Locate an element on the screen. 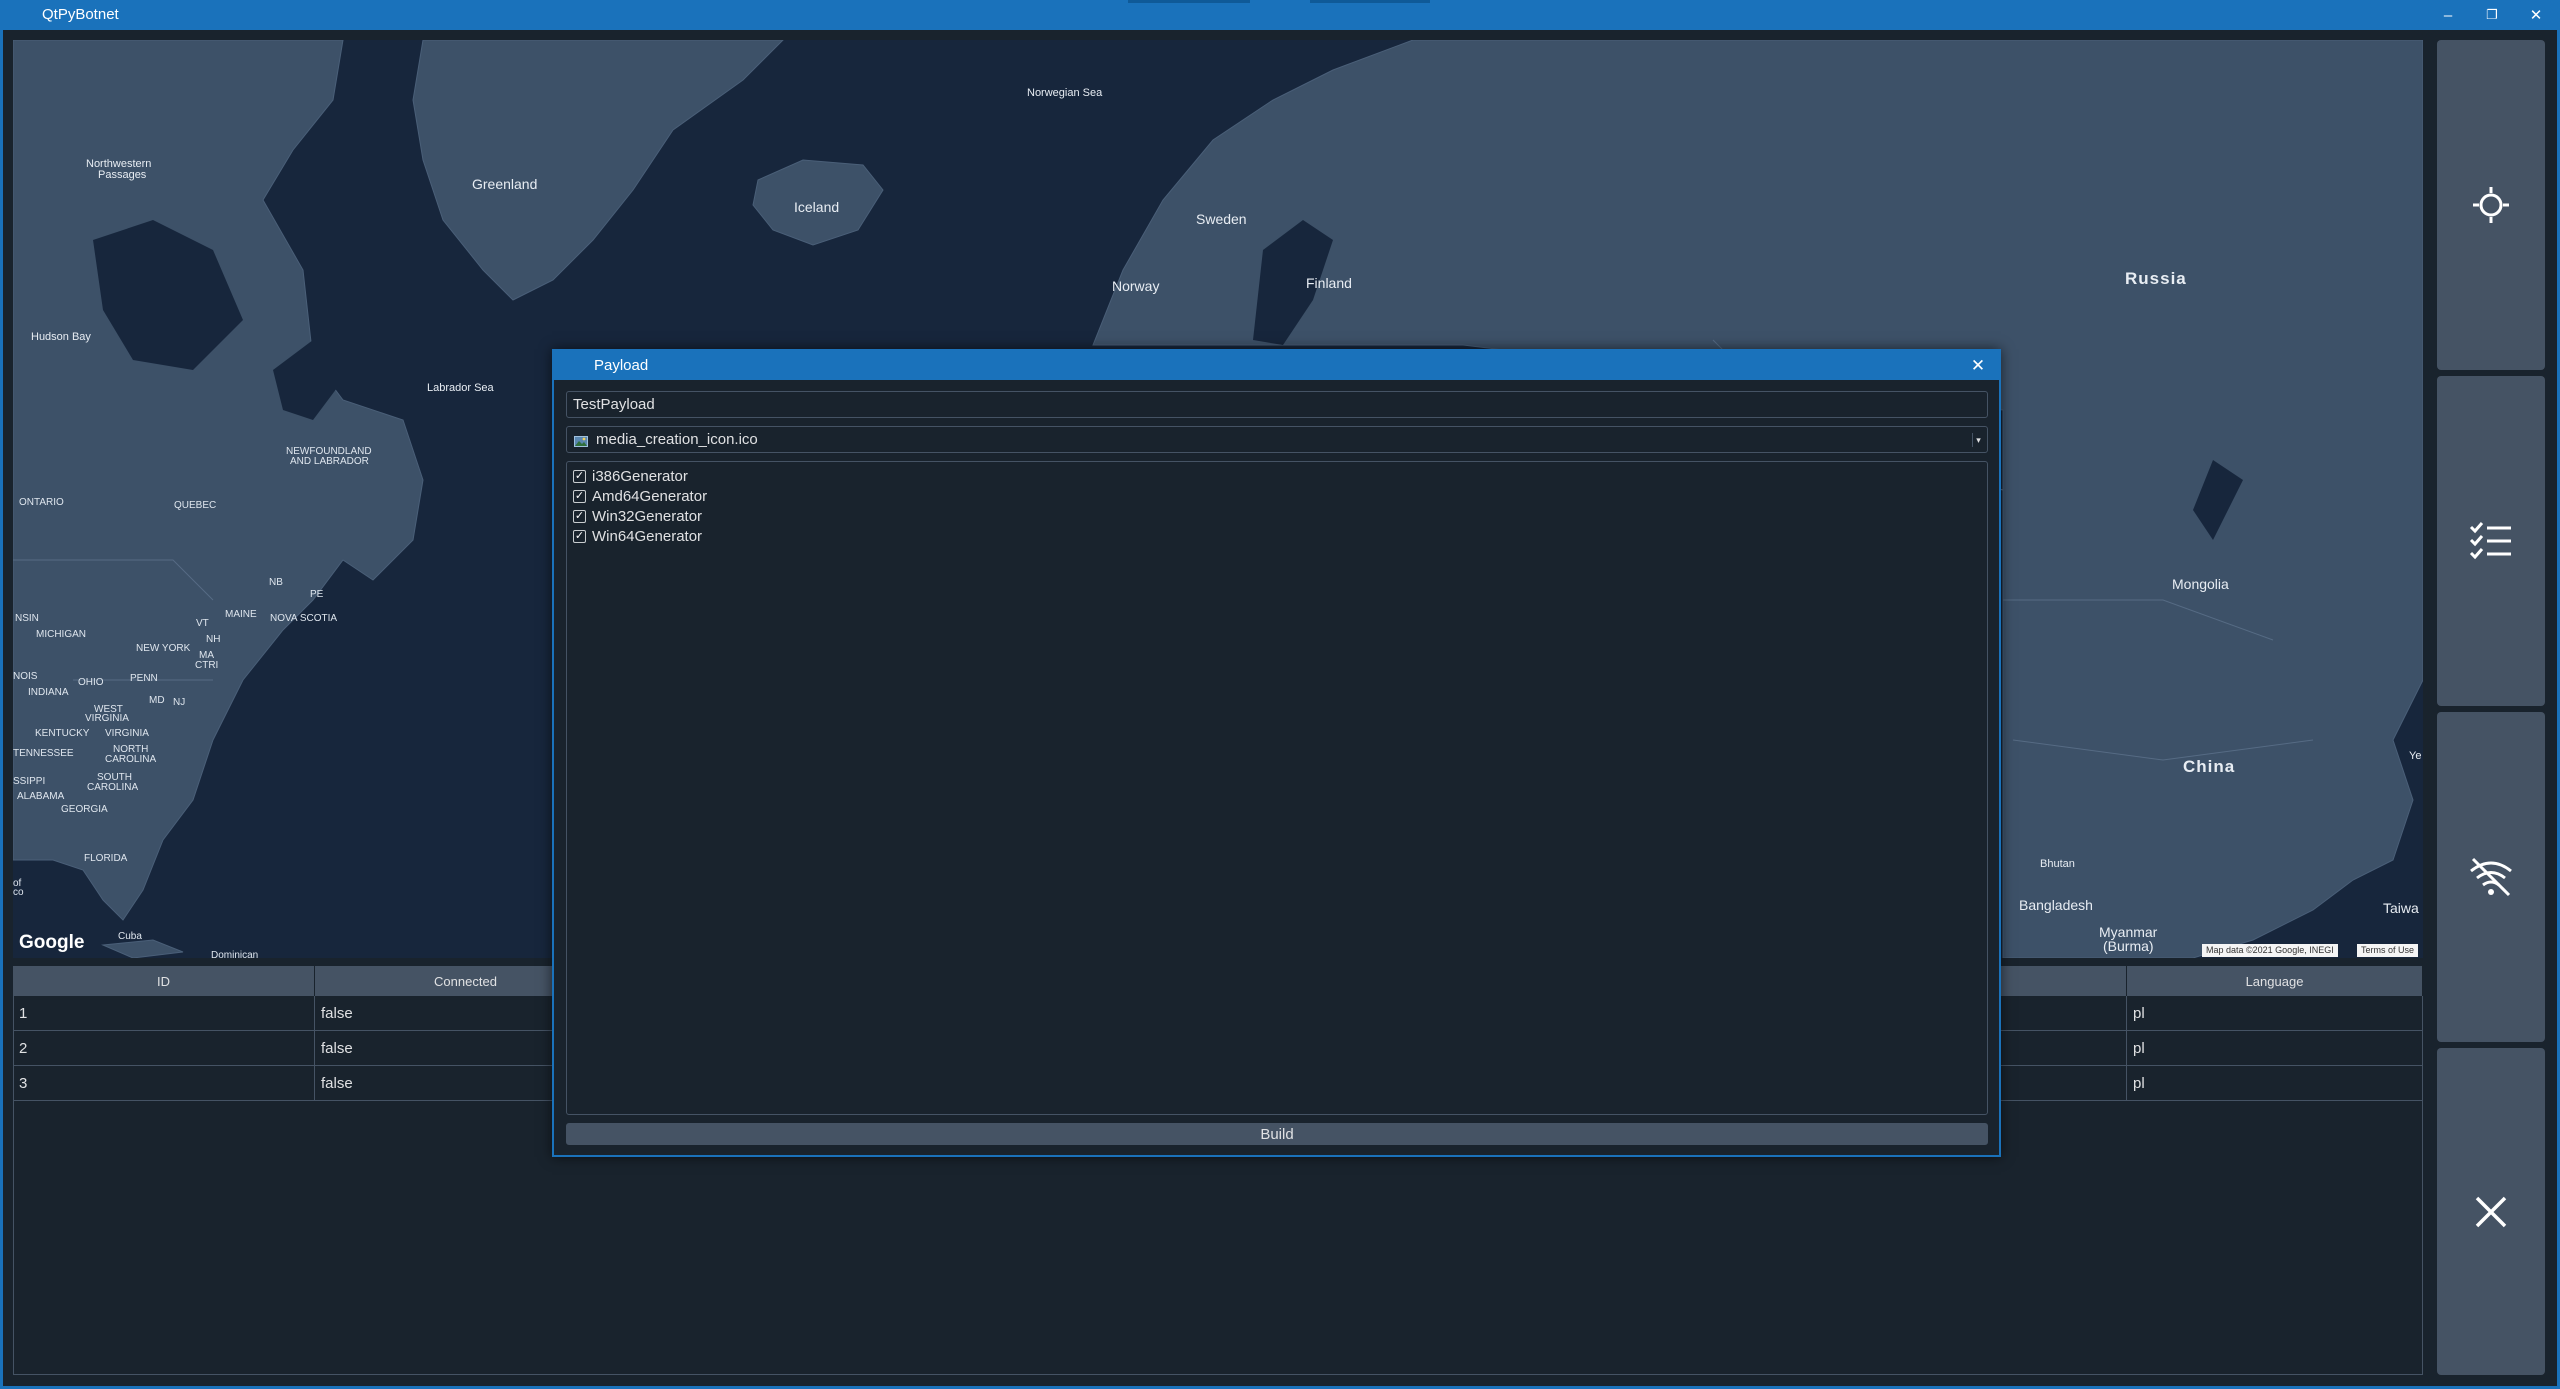 The image size is (2560, 1389). map-label: NH is located at coordinates (213, 639).